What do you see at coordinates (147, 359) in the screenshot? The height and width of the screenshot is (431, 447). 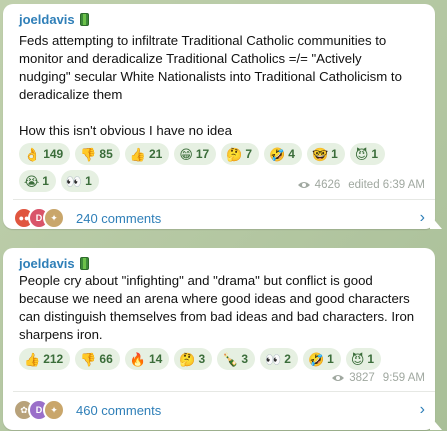 I see `reaction-fire: 🔥 14` at bounding box center [147, 359].